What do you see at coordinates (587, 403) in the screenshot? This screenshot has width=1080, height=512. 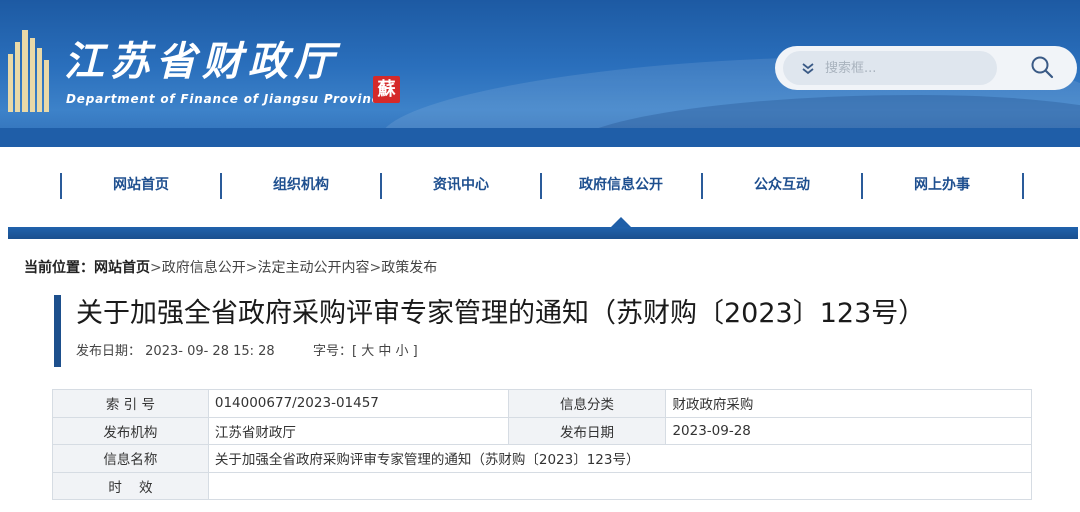 I see `category-label: 信息分类` at bounding box center [587, 403].